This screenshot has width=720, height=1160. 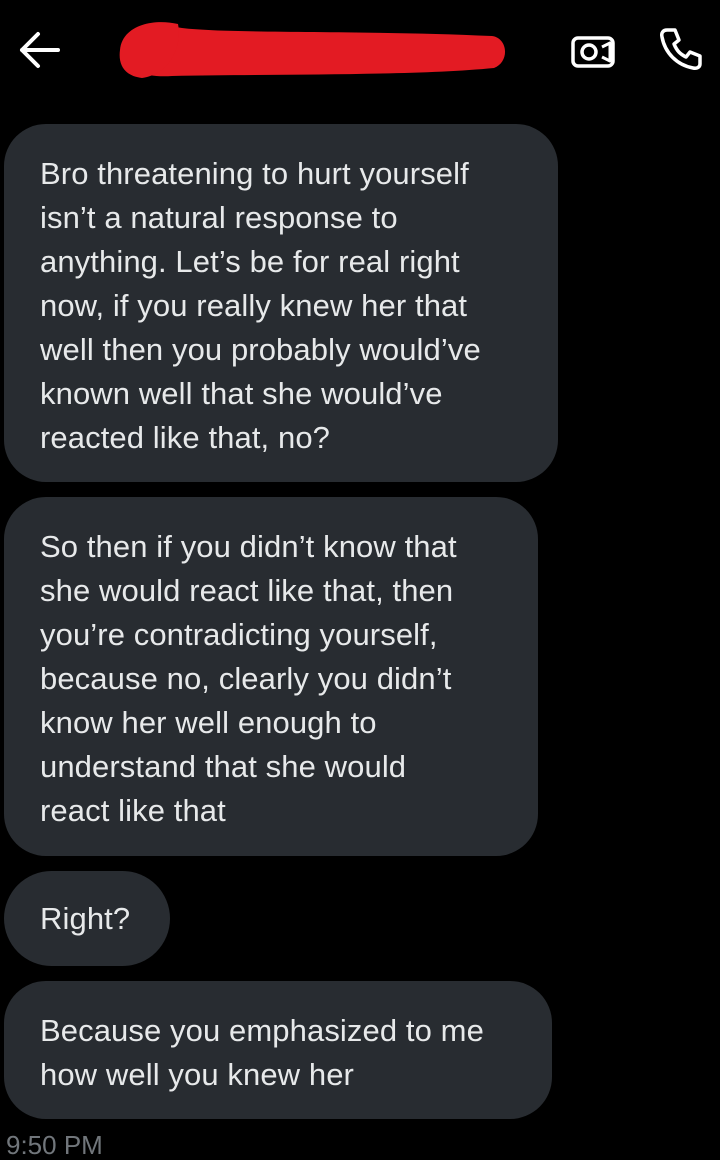 I want to click on message-timestamp: 9:50 PM, so click(x=54, y=1145).